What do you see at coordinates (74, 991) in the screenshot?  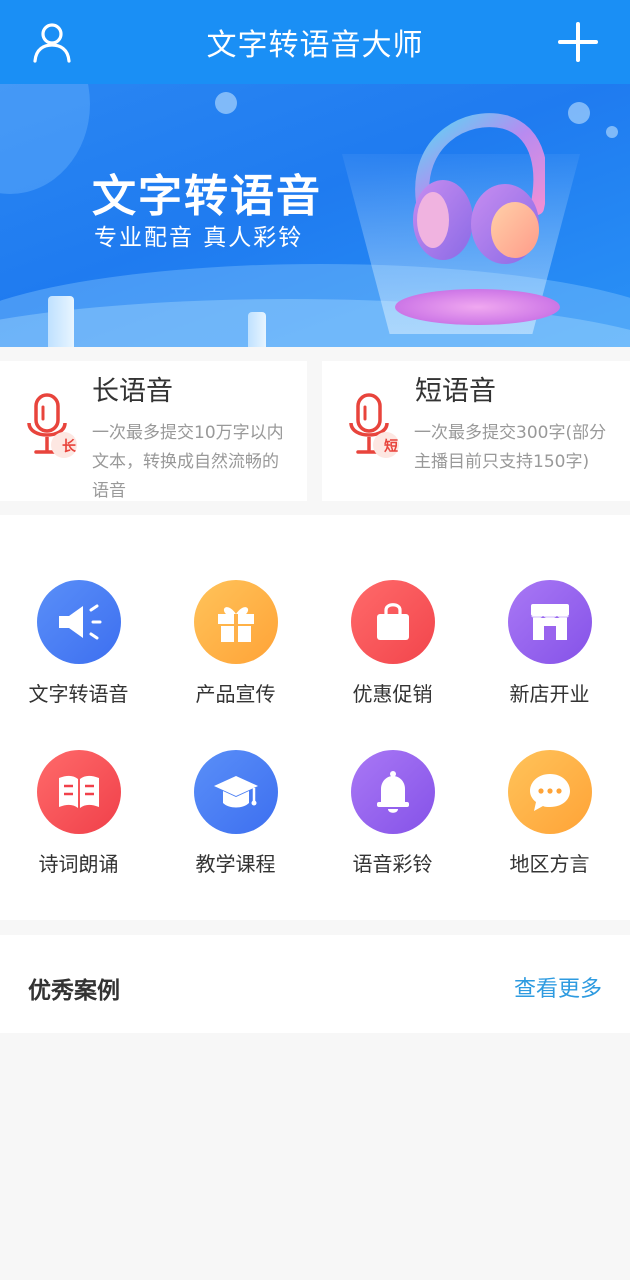 I see `section-title: 优秀案例` at bounding box center [74, 991].